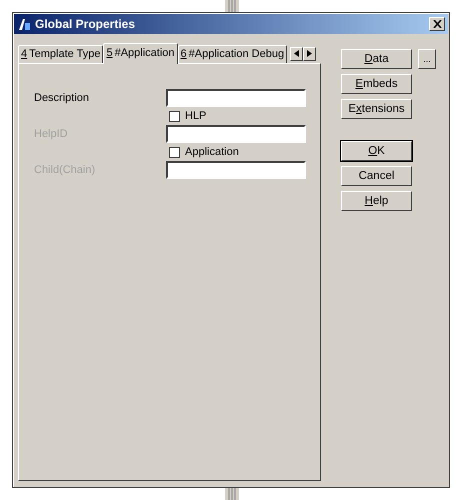  Describe the element at coordinates (376, 84) in the screenshot. I see `action-button: Embeds` at that location.